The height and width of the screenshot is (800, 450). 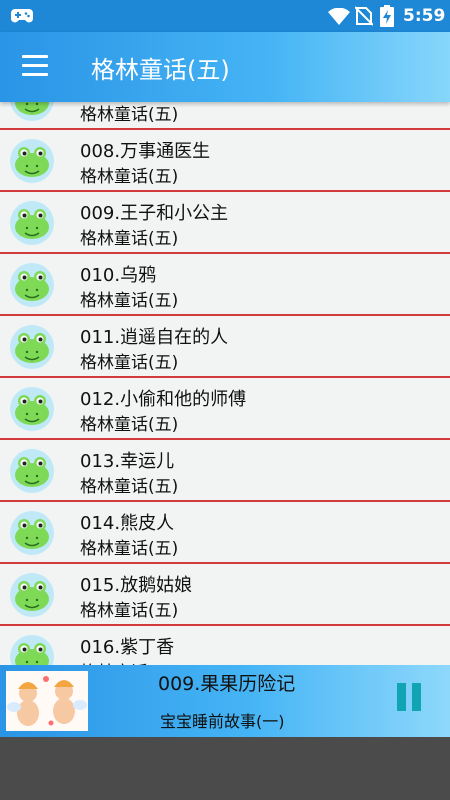 I want to click on story-title: 008.万事通医生, so click(x=145, y=151).